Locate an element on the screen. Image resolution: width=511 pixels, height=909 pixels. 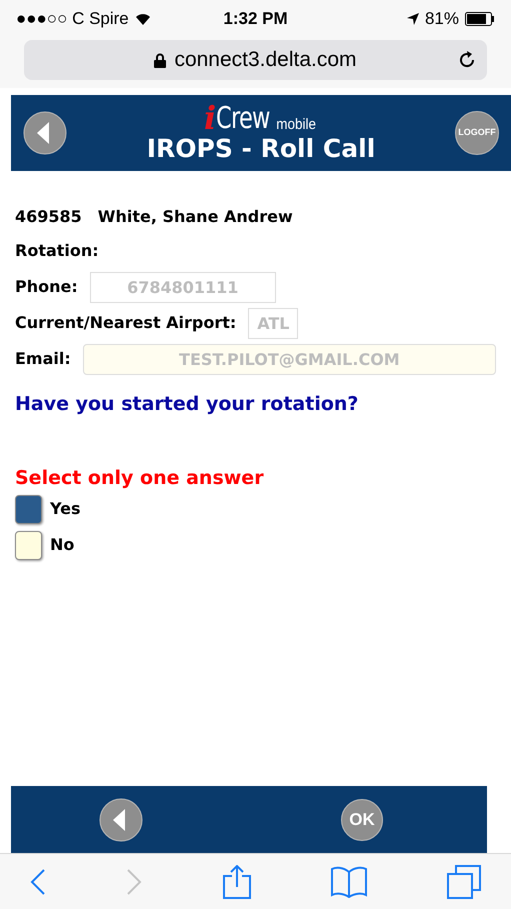
address-bar: connect3.delta.com is located at coordinates (255, 60).